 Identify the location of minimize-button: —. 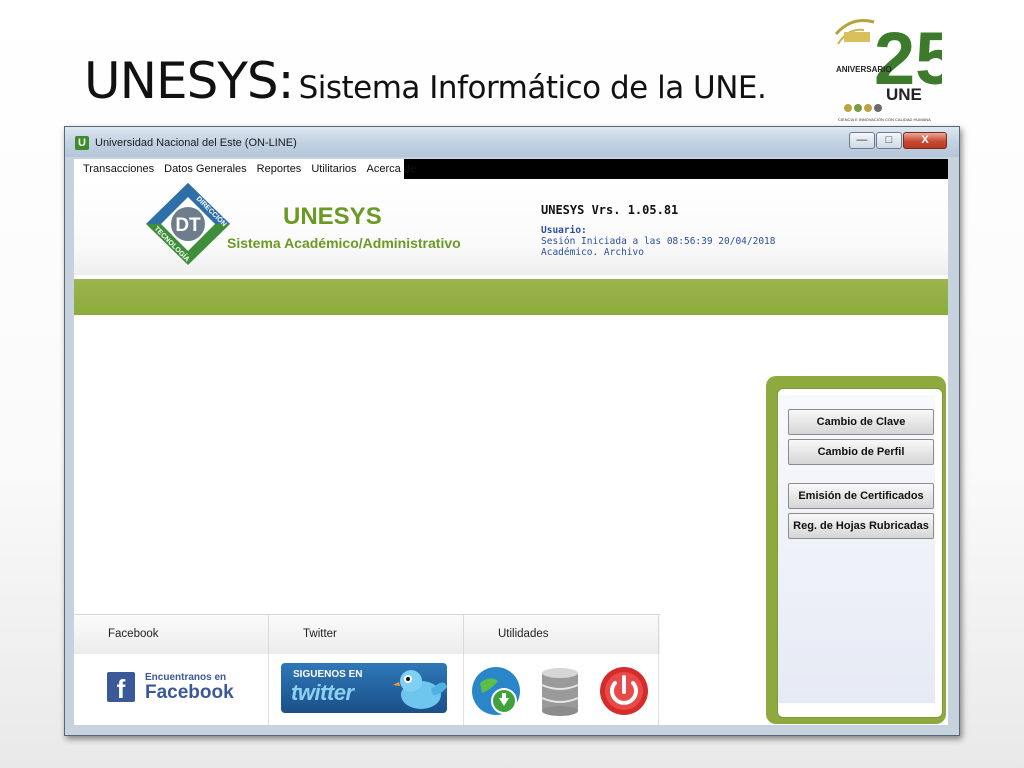
(862, 140).